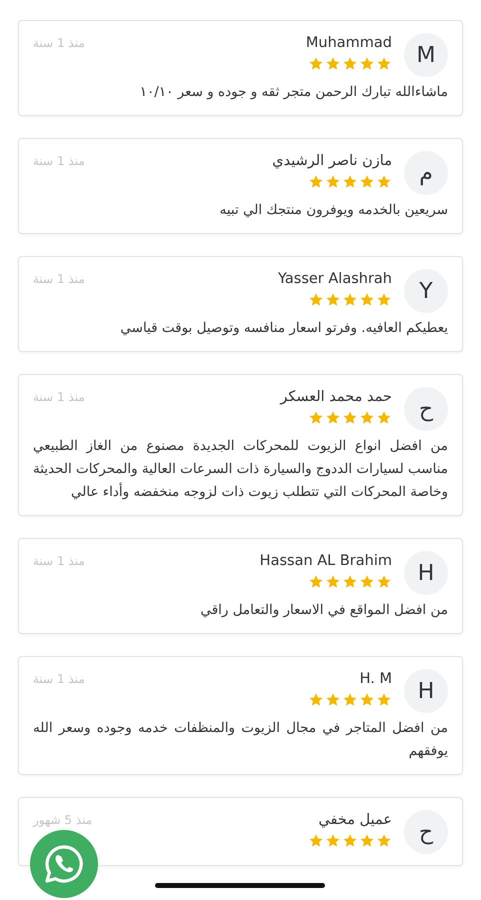  I want to click on review-text: من افضل انواع الزيوت للمحركات الجديدة مصنوع من الغاز الطبيعي مناسب لسيارات الددوج والسيارة ذات السرعات العالية والمحركات الحديثة وخاصة المحركات التي تتطلب زيوت ذات لزوجه منخفضه وأداء عالي, so click(240, 469).